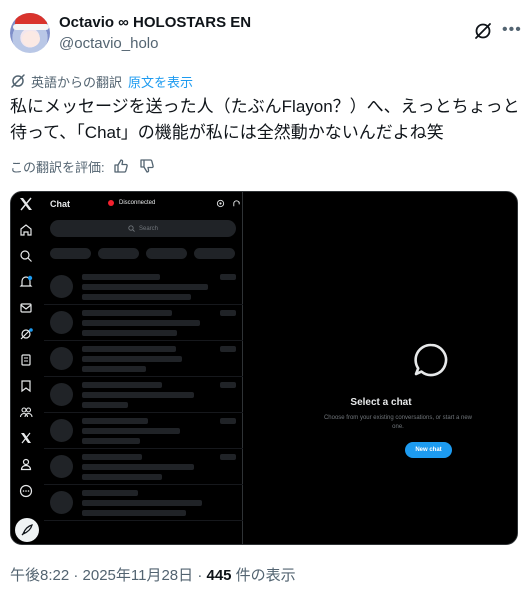 This screenshot has height=592, width=529. I want to click on notifications-icon, so click(26, 281).